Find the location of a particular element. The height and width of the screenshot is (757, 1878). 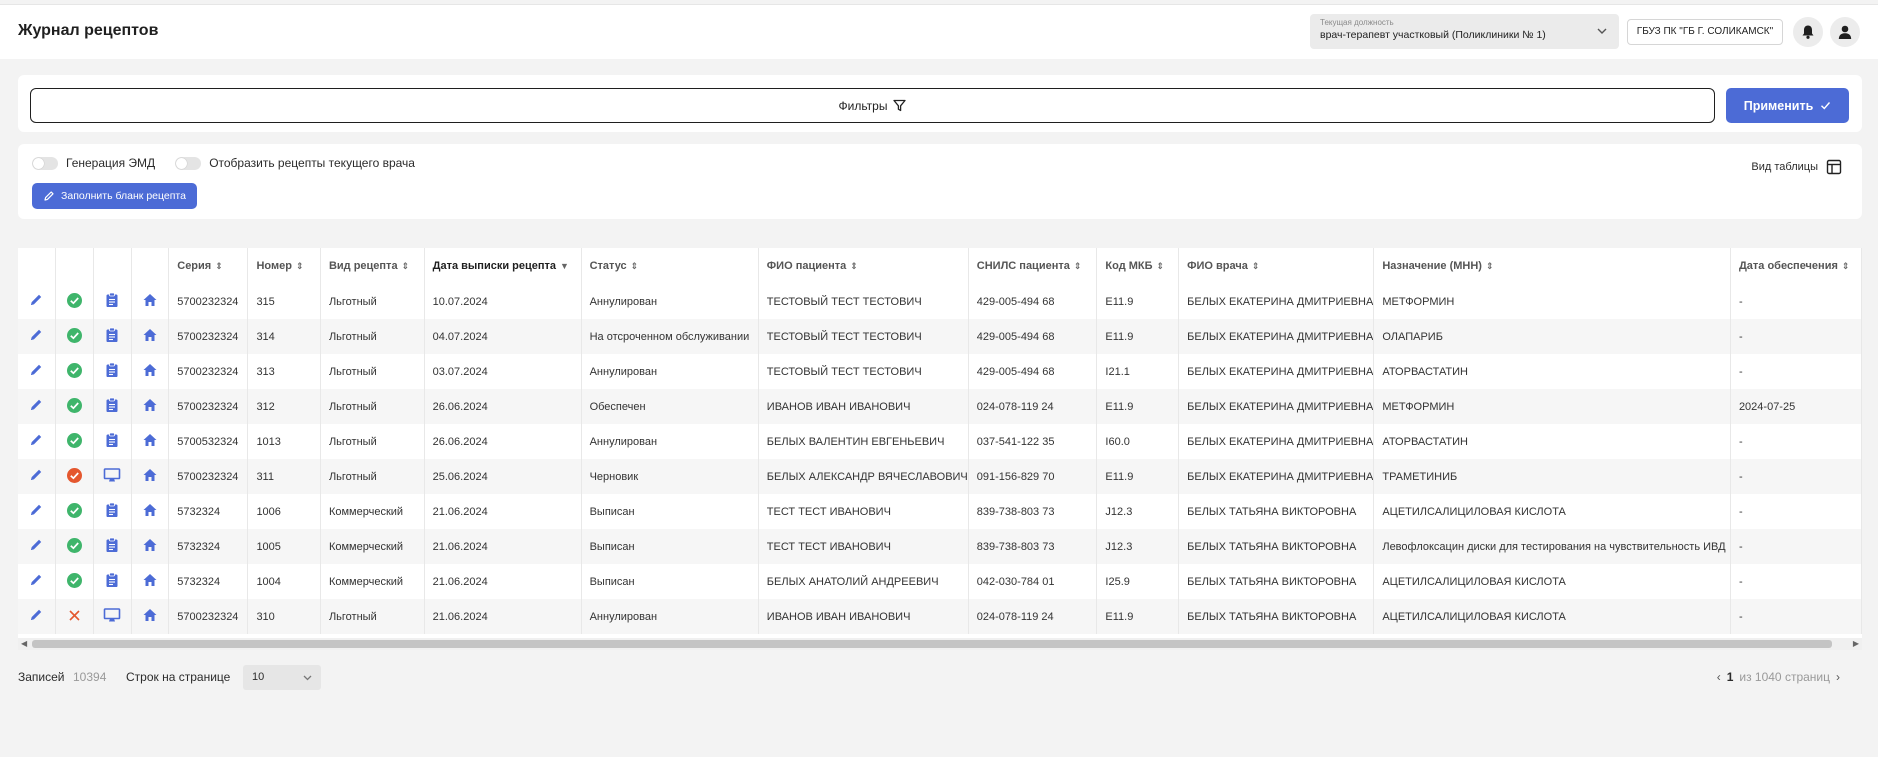

column-header-status: Статус ⇕ is located at coordinates (670, 266).